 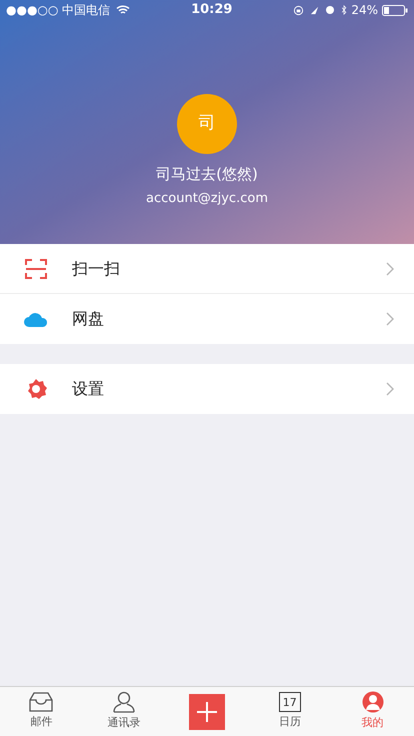 What do you see at coordinates (36, 319) in the screenshot?
I see `cloud-icon` at bounding box center [36, 319].